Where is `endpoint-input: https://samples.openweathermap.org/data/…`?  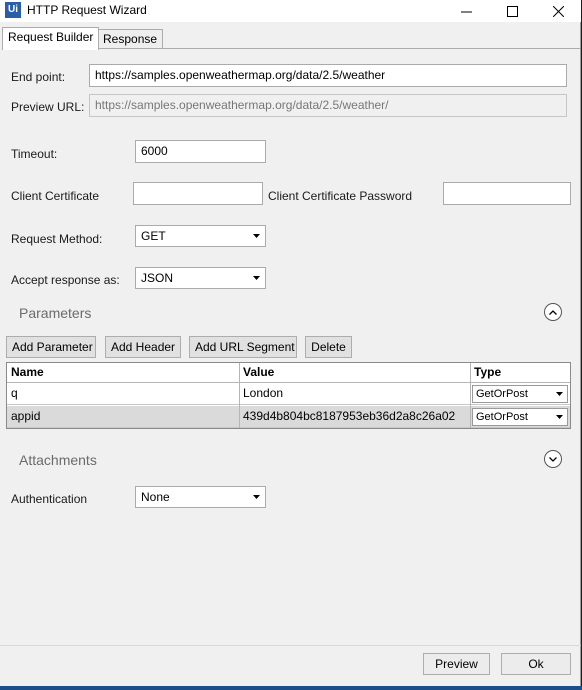
endpoint-input: https://samples.openweathermap.org/data/… is located at coordinates (328, 75).